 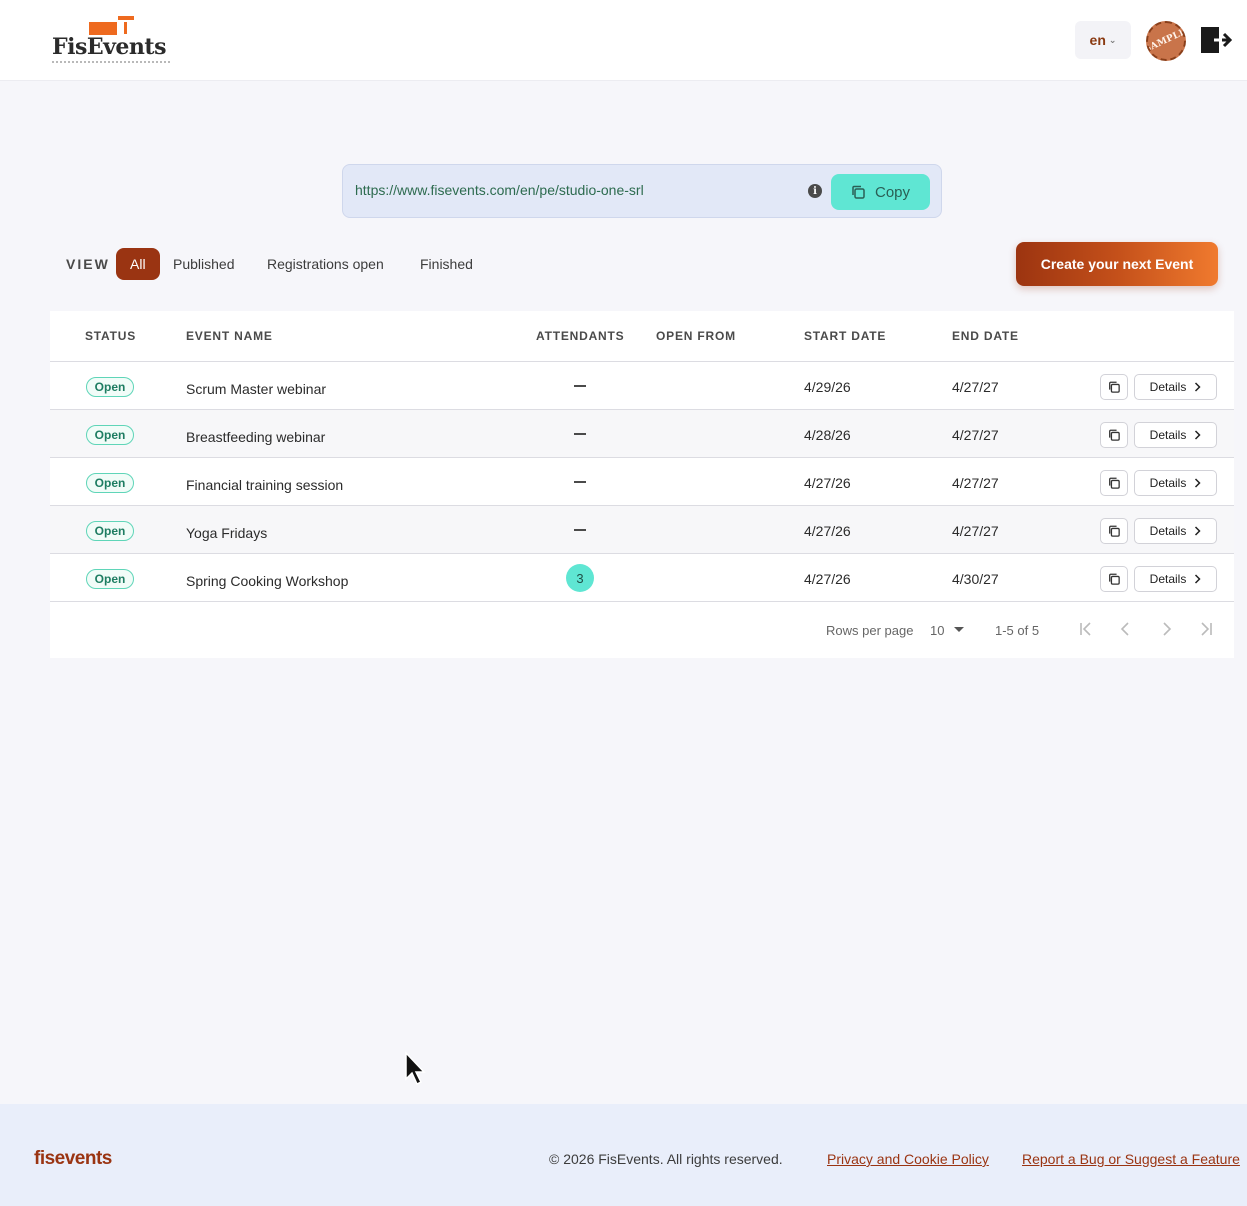 What do you see at coordinates (256, 389) in the screenshot?
I see `event-name: Scrum Master webinar` at bounding box center [256, 389].